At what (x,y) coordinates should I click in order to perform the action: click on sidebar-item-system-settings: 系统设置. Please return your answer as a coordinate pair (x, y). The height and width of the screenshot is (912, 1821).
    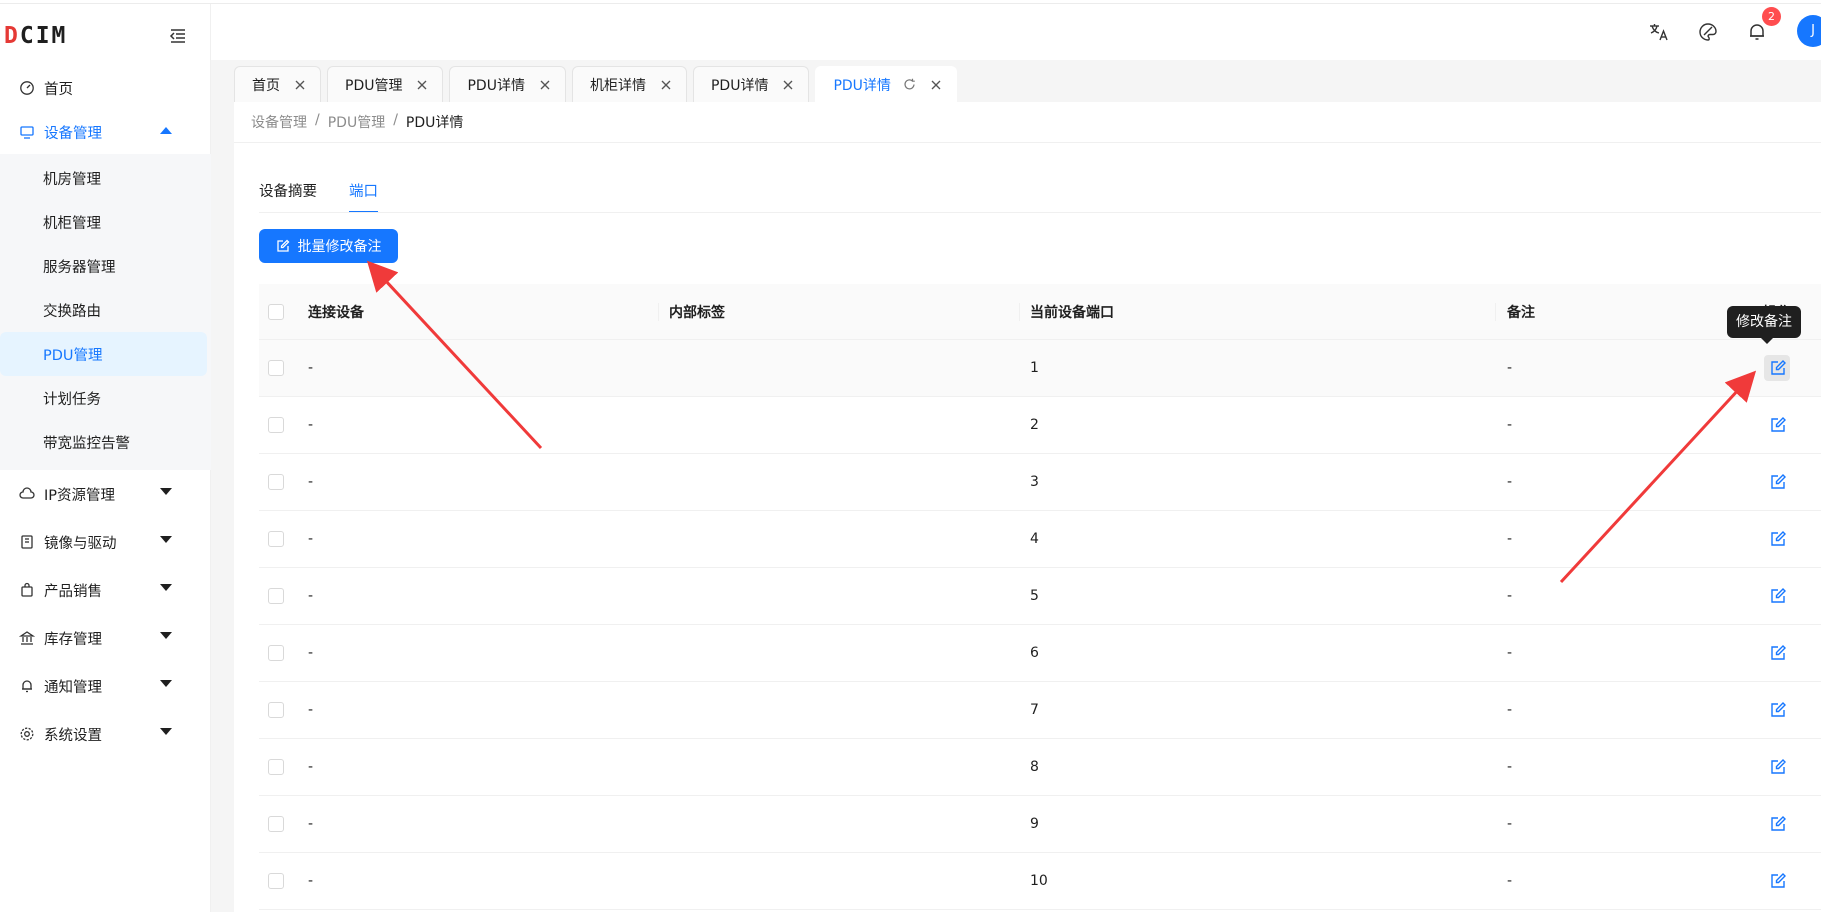
    Looking at the image, I should click on (105, 734).